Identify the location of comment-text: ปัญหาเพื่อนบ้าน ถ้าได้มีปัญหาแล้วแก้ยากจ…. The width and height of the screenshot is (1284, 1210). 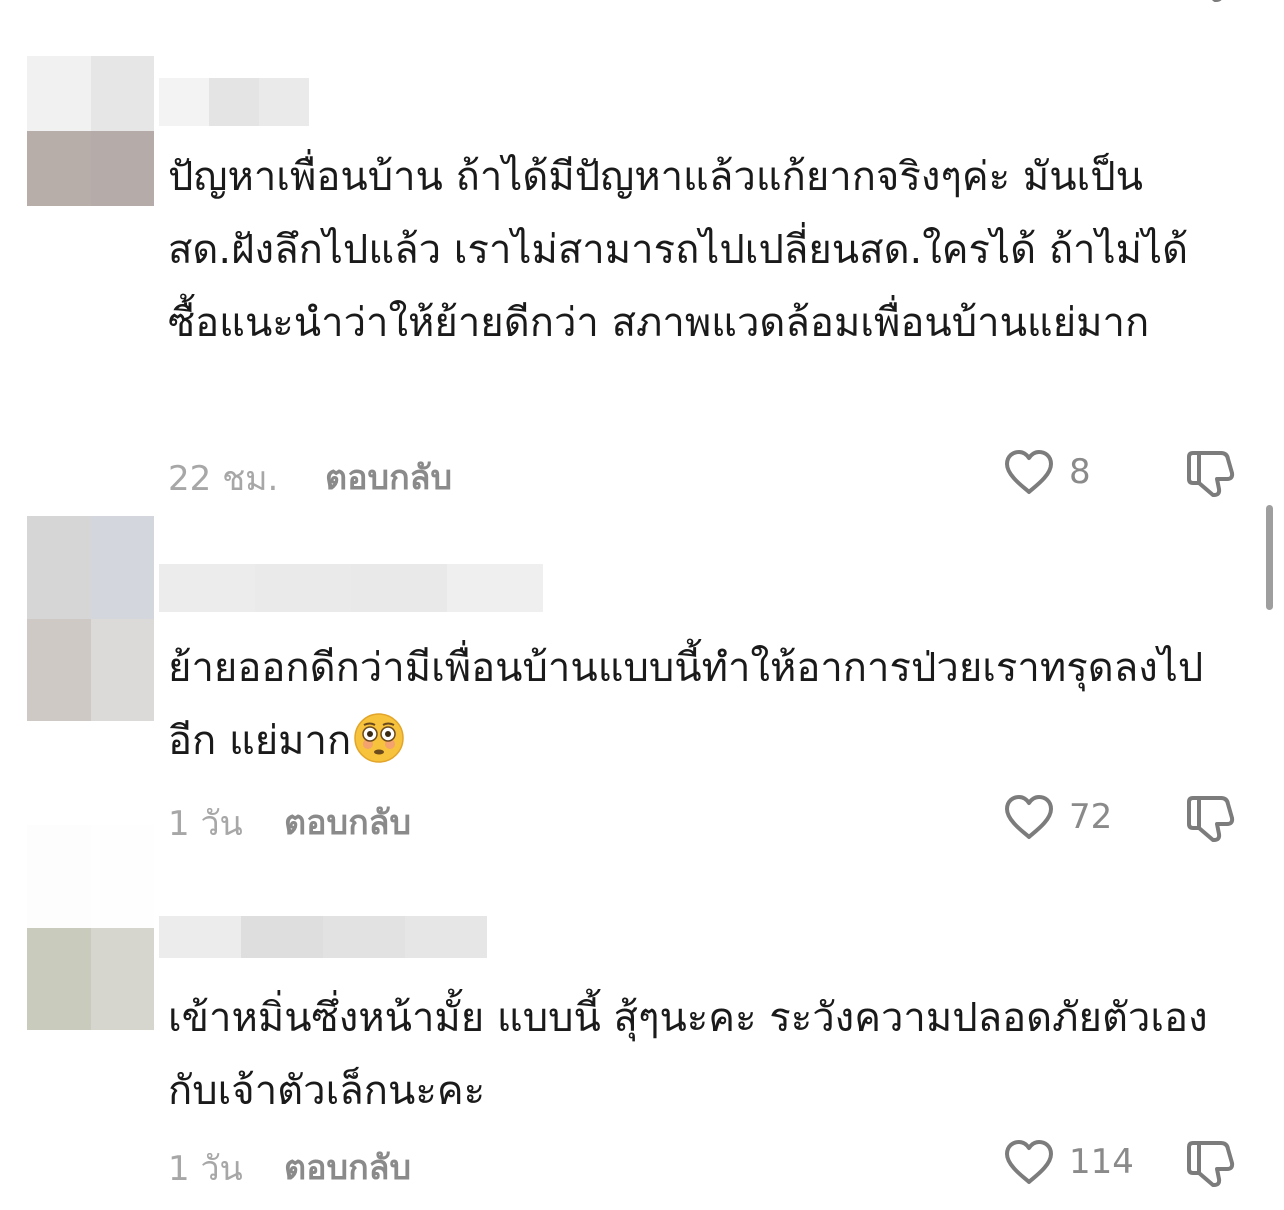
(678, 250).